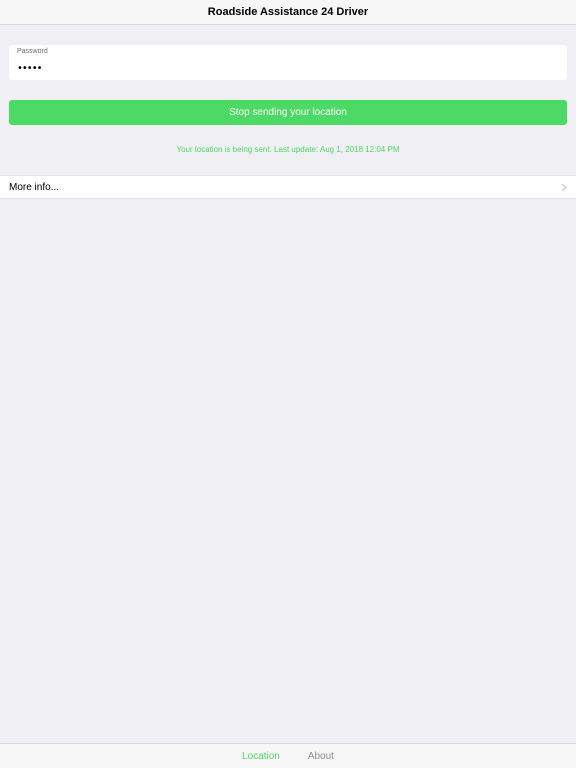 The width and height of the screenshot is (576, 768). I want to click on navigation-bar: Roadside Assistance 24 Driver, so click(288, 12).